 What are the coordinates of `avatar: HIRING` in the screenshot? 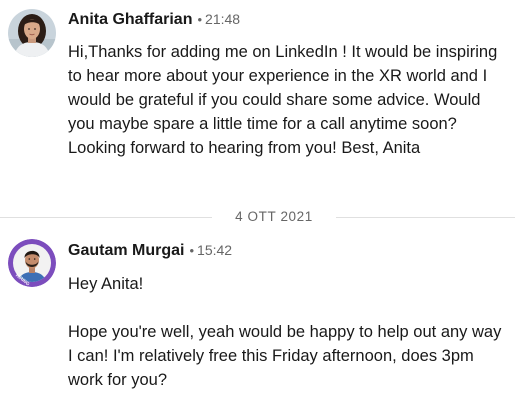 It's located at (32, 263).